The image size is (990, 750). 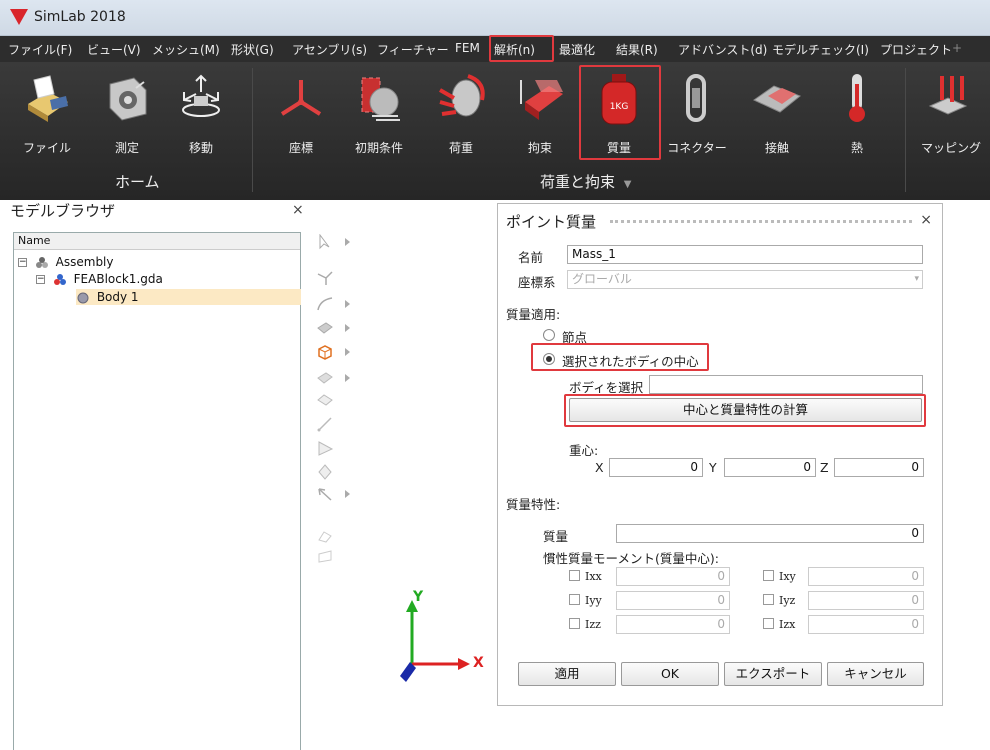 What do you see at coordinates (301, 98) in the screenshot?
I see `coordinate-icon` at bounding box center [301, 98].